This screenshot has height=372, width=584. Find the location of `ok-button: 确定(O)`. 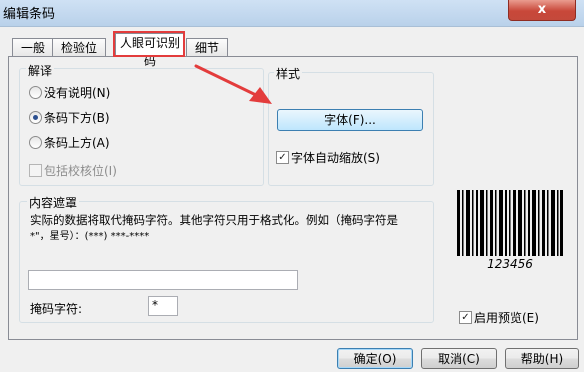

ok-button: 确定(O) is located at coordinates (375, 358).